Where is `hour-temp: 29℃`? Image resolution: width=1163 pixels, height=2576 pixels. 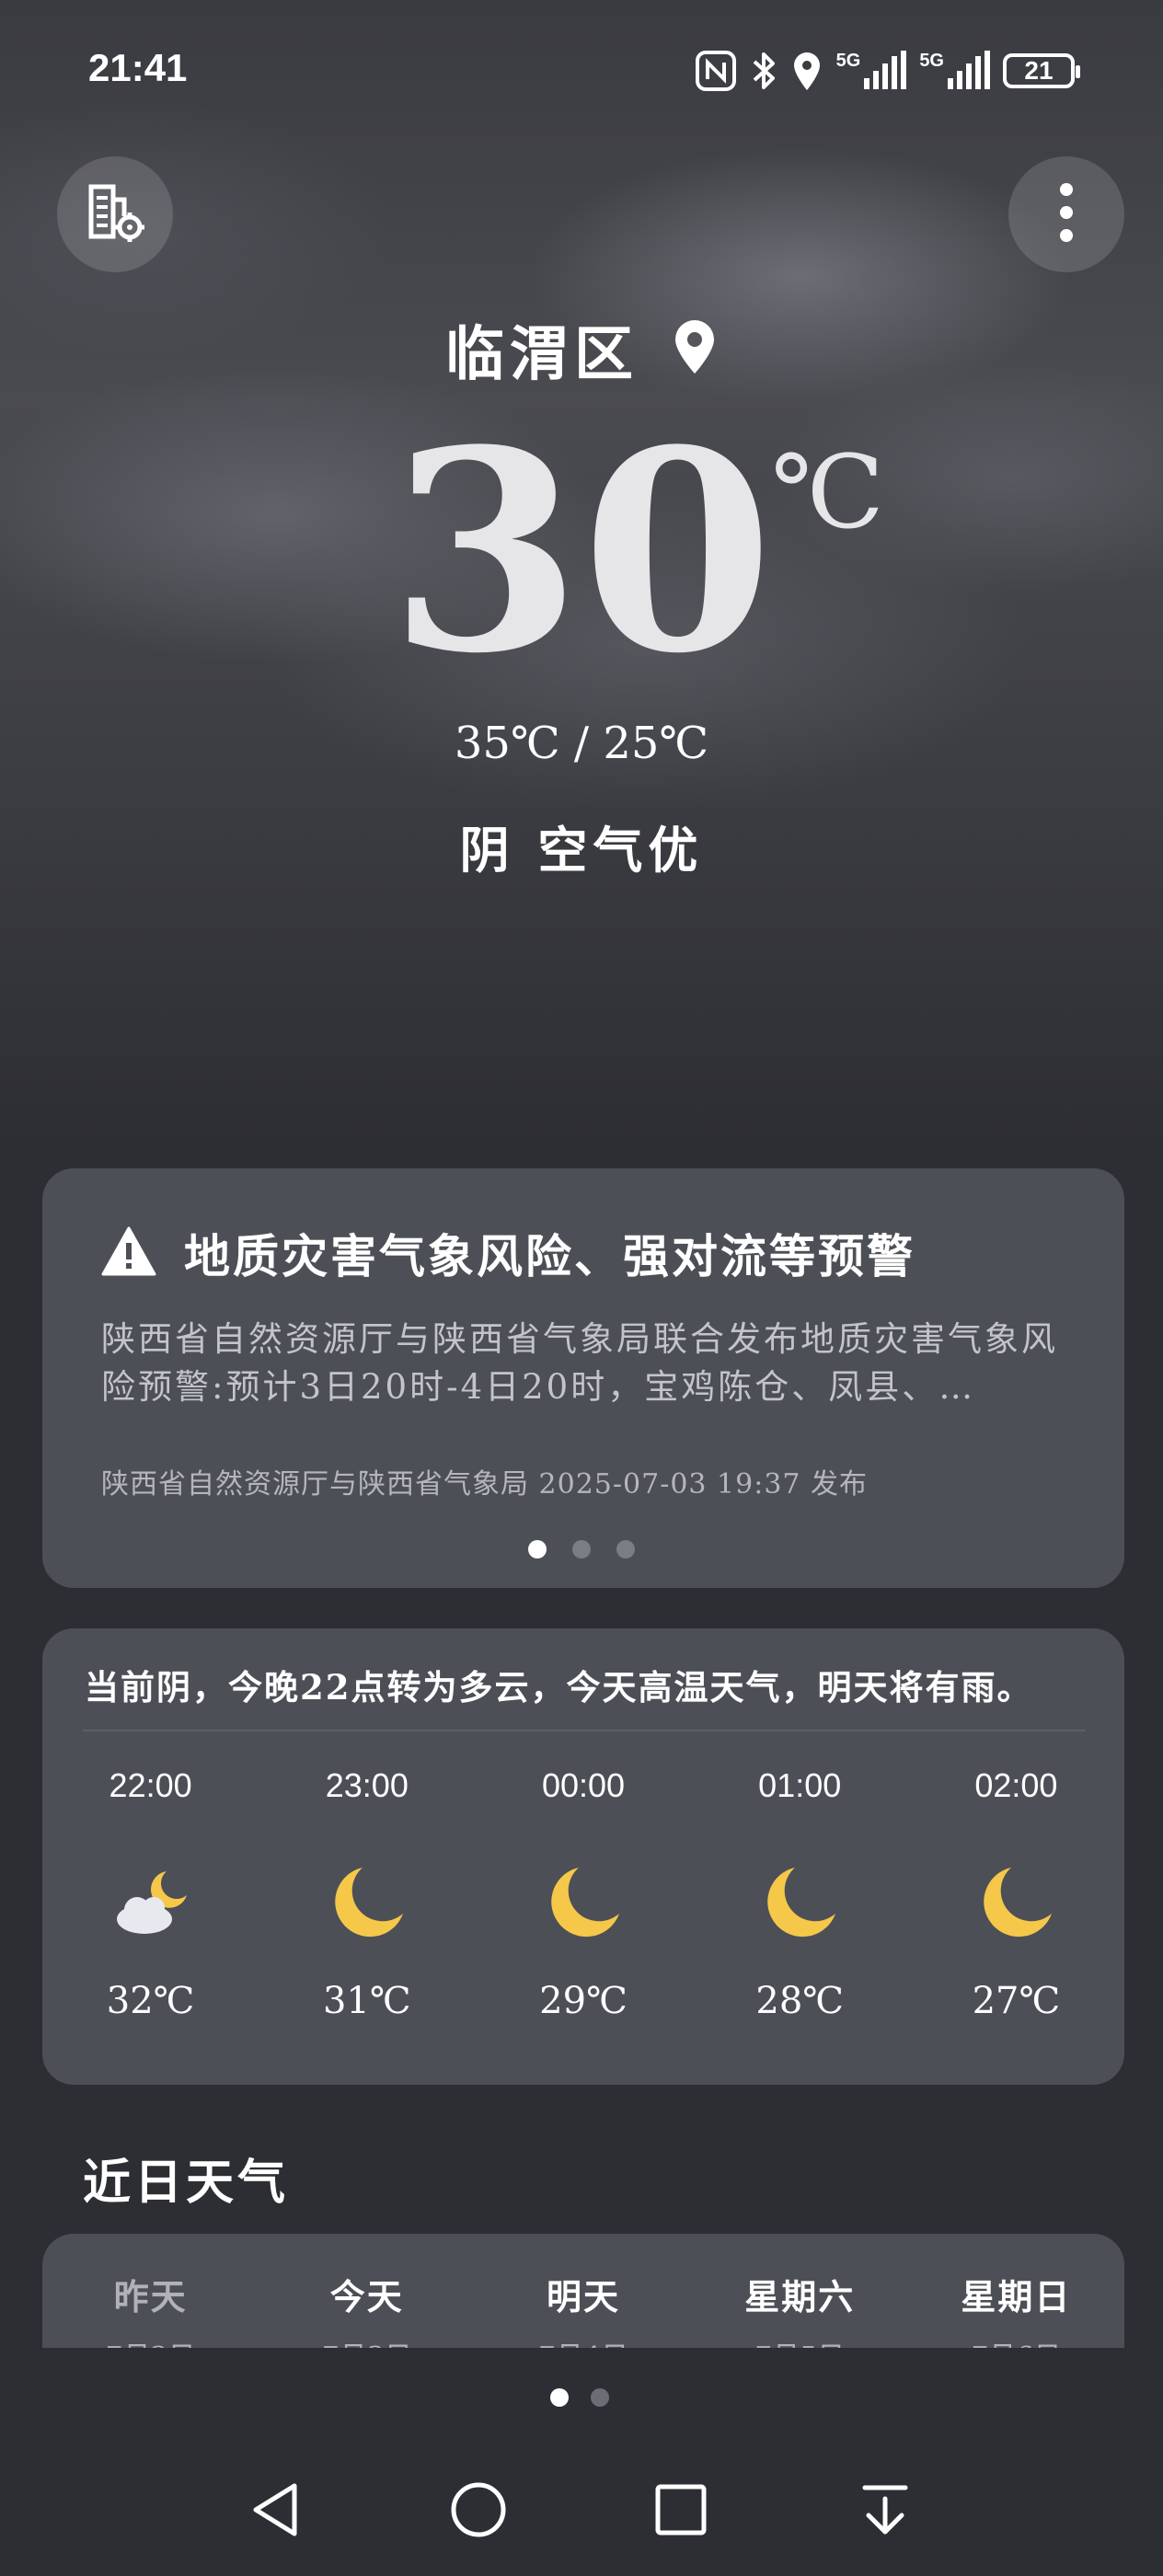 hour-temp: 29℃ is located at coordinates (583, 2001).